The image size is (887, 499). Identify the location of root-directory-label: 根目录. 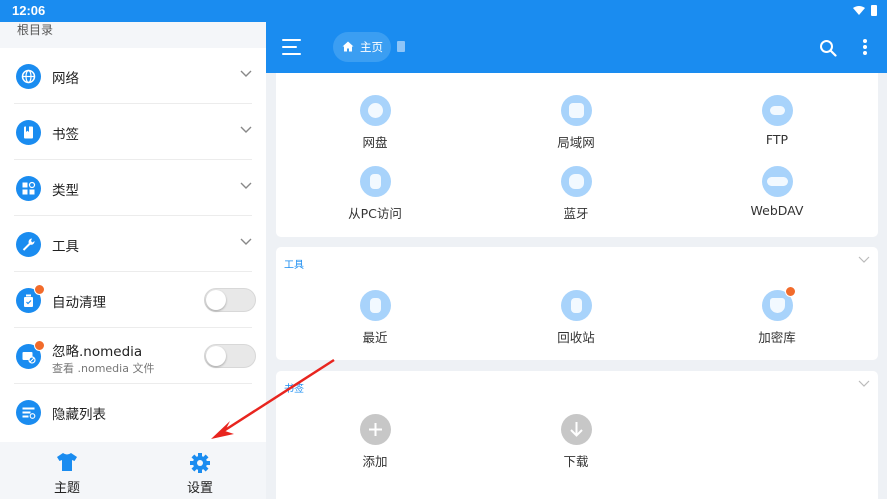
(35, 30).